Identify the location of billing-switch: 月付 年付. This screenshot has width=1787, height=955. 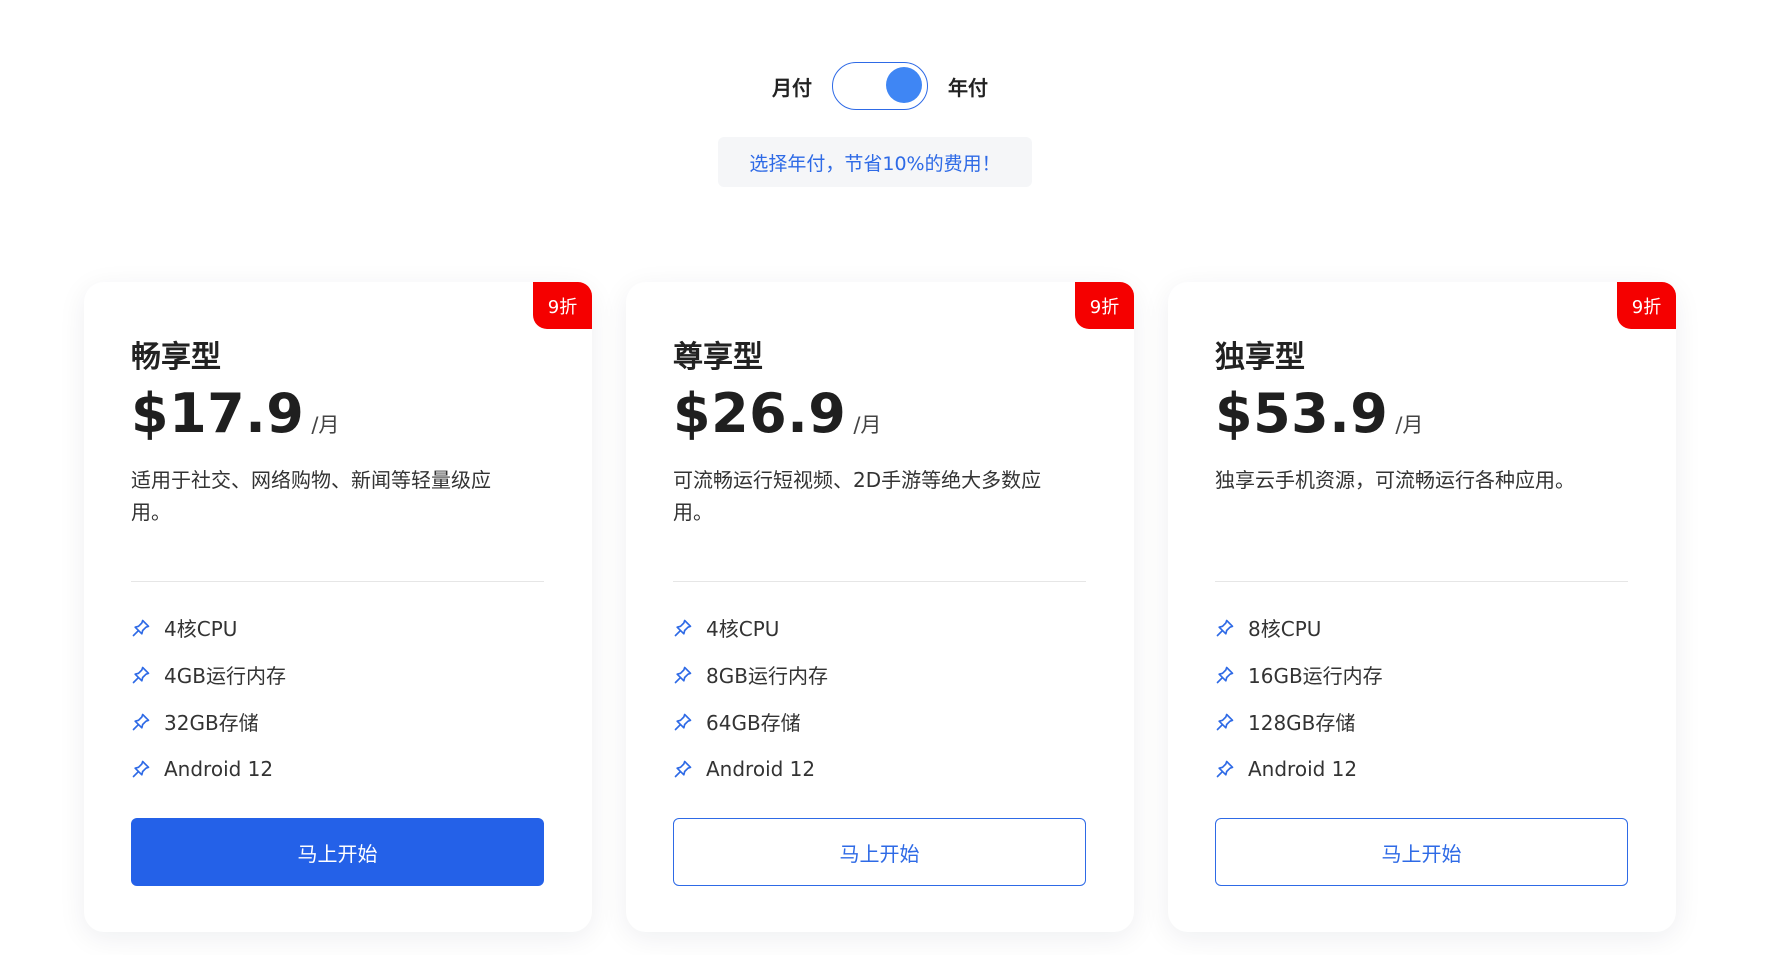
(880, 86).